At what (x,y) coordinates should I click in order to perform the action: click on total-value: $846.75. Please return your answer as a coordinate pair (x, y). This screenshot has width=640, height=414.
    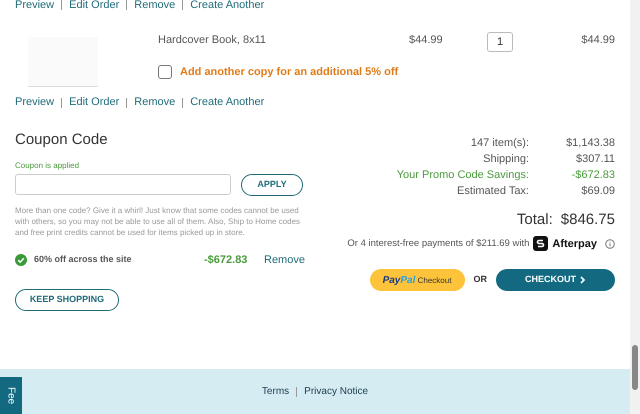
    Looking at the image, I should click on (587, 220).